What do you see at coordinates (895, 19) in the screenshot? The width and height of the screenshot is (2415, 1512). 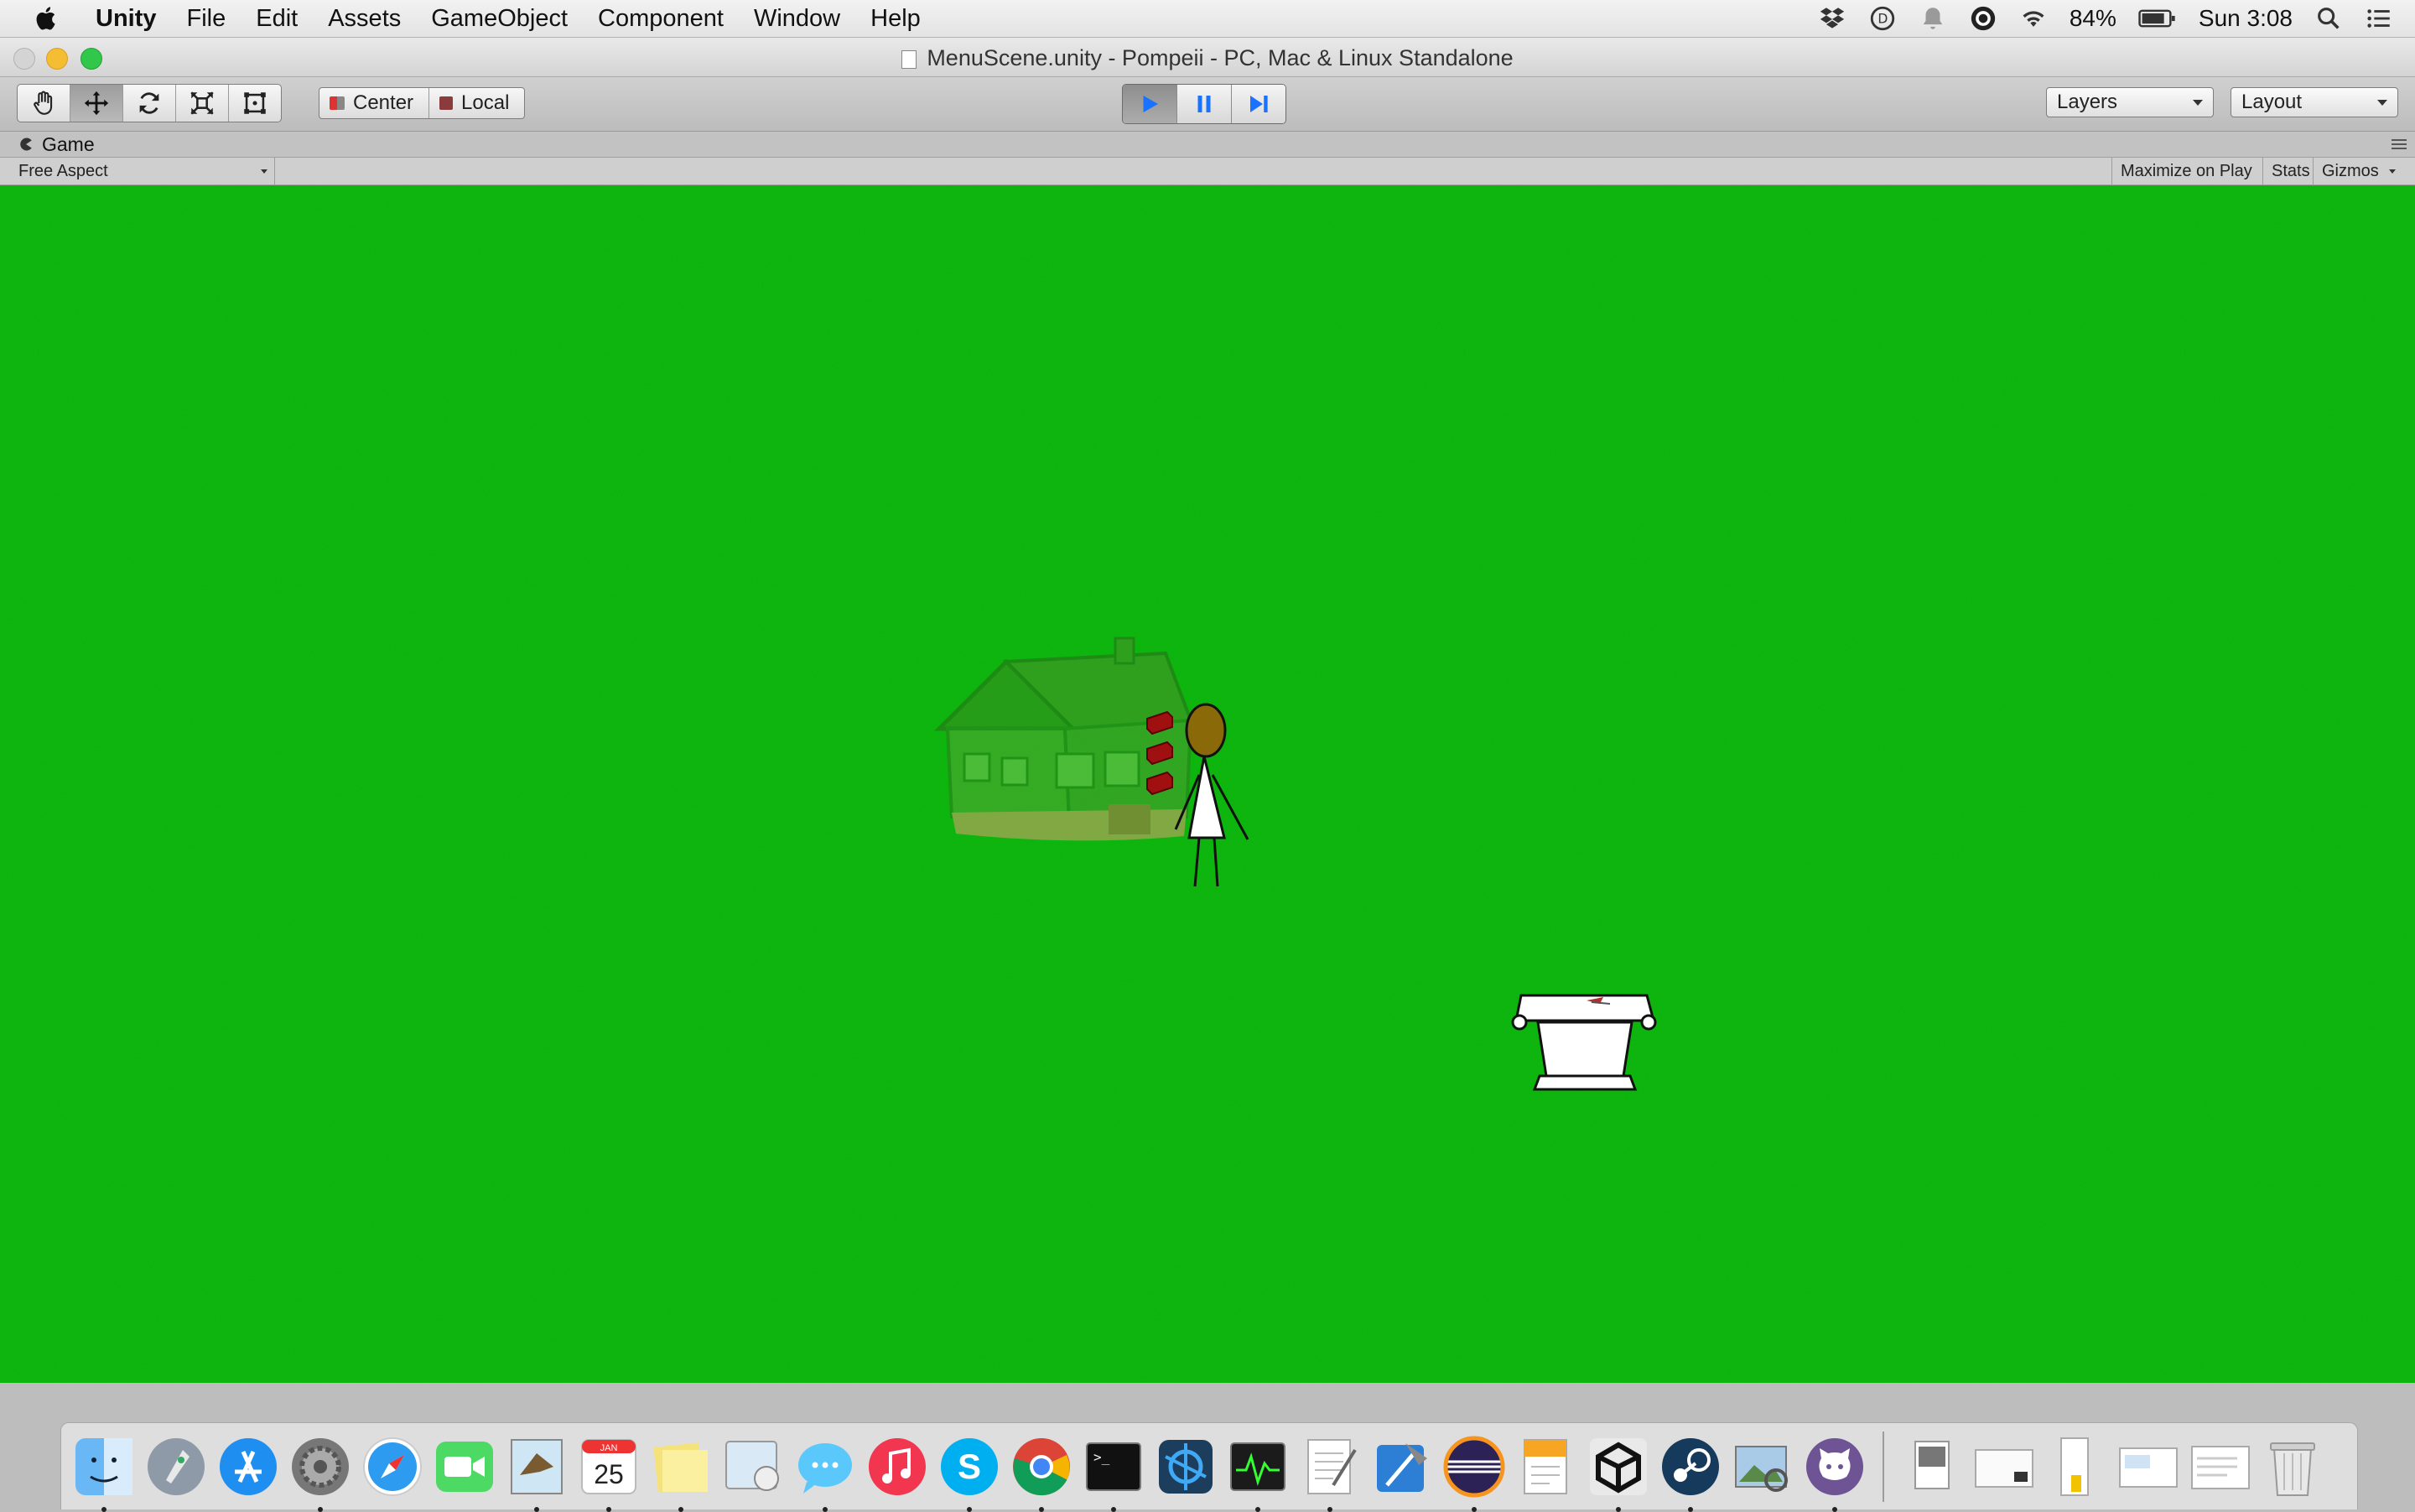 I see `menu-help: Help` at bounding box center [895, 19].